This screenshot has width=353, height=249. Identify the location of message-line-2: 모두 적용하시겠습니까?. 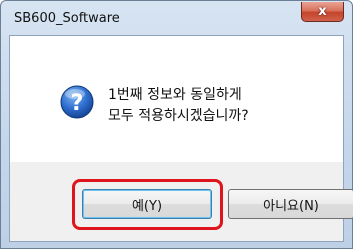
(178, 116).